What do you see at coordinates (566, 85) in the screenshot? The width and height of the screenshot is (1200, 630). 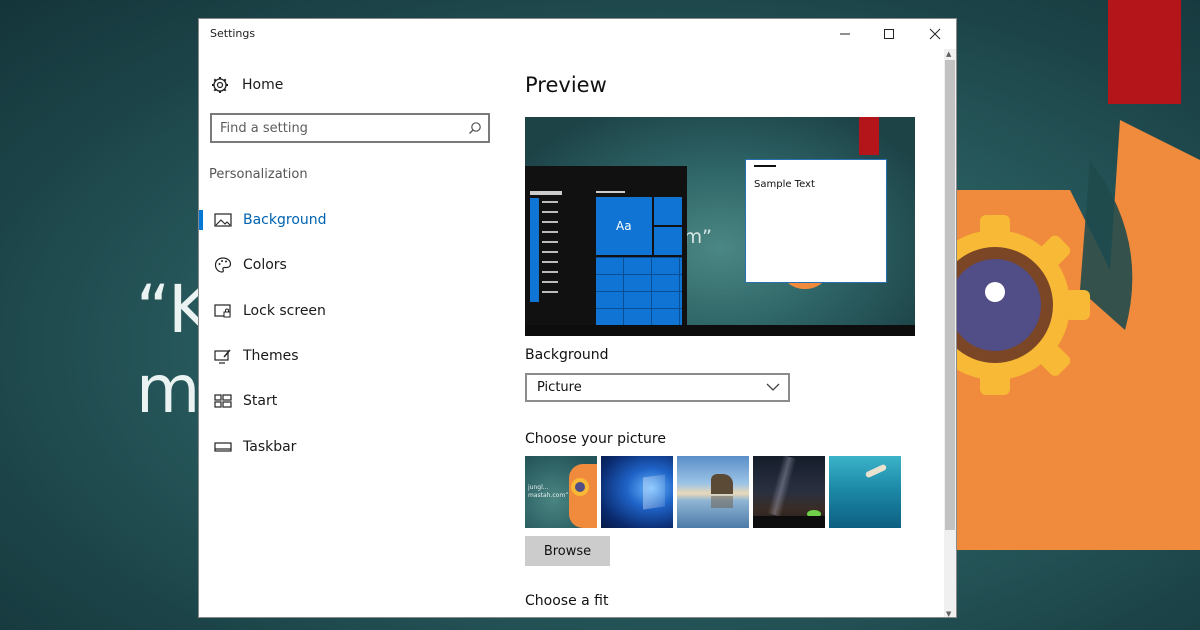 I see `preview-heading: Preview` at bounding box center [566, 85].